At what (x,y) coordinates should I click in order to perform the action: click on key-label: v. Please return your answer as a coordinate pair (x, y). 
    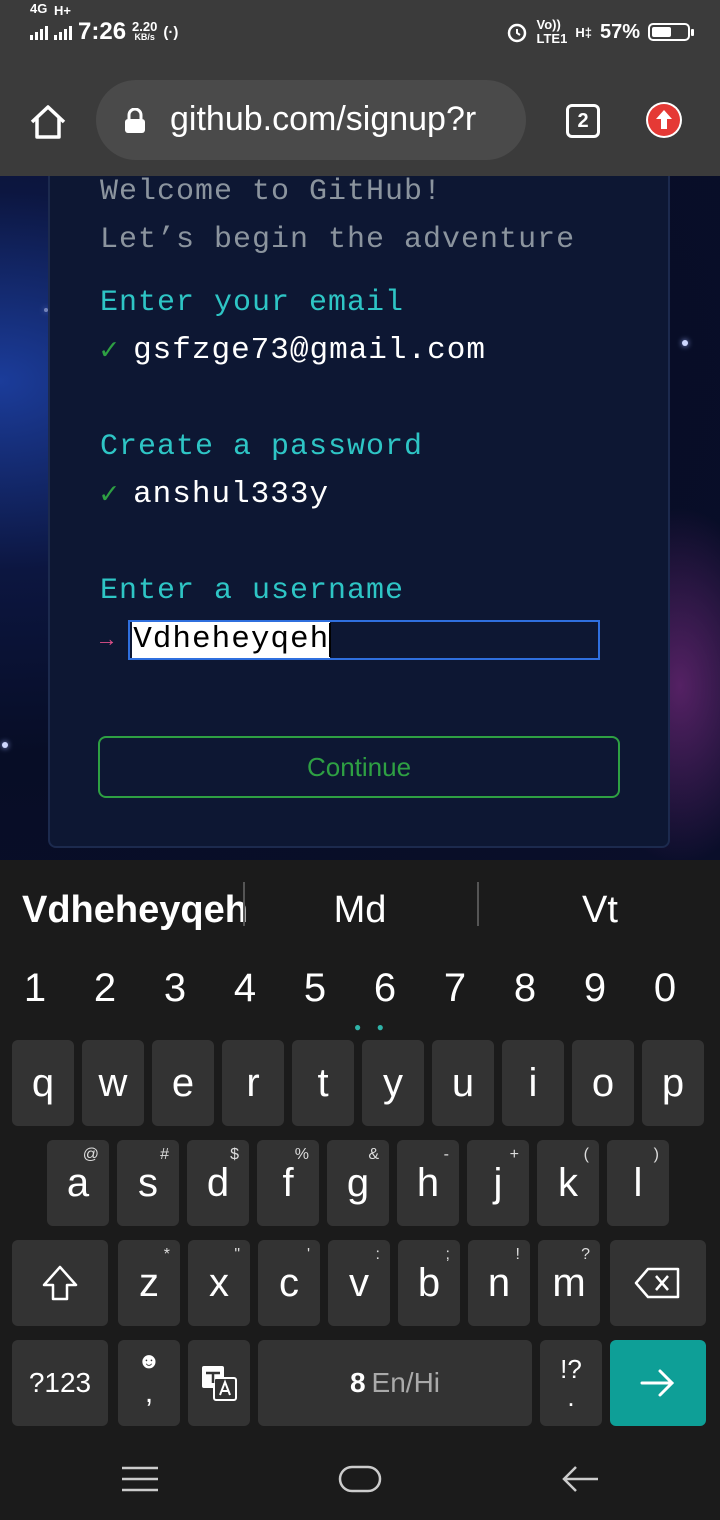
    Looking at the image, I should click on (359, 1282).